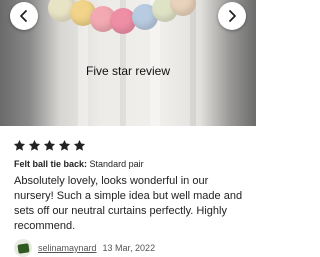 The image size is (320, 257). I want to click on felt-ball-tieback, so click(123, 20).